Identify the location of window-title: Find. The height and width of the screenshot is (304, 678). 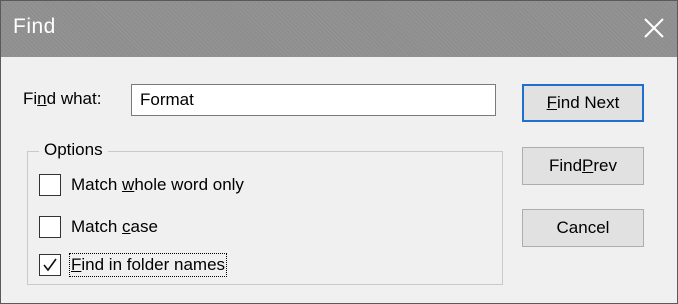
(34, 26).